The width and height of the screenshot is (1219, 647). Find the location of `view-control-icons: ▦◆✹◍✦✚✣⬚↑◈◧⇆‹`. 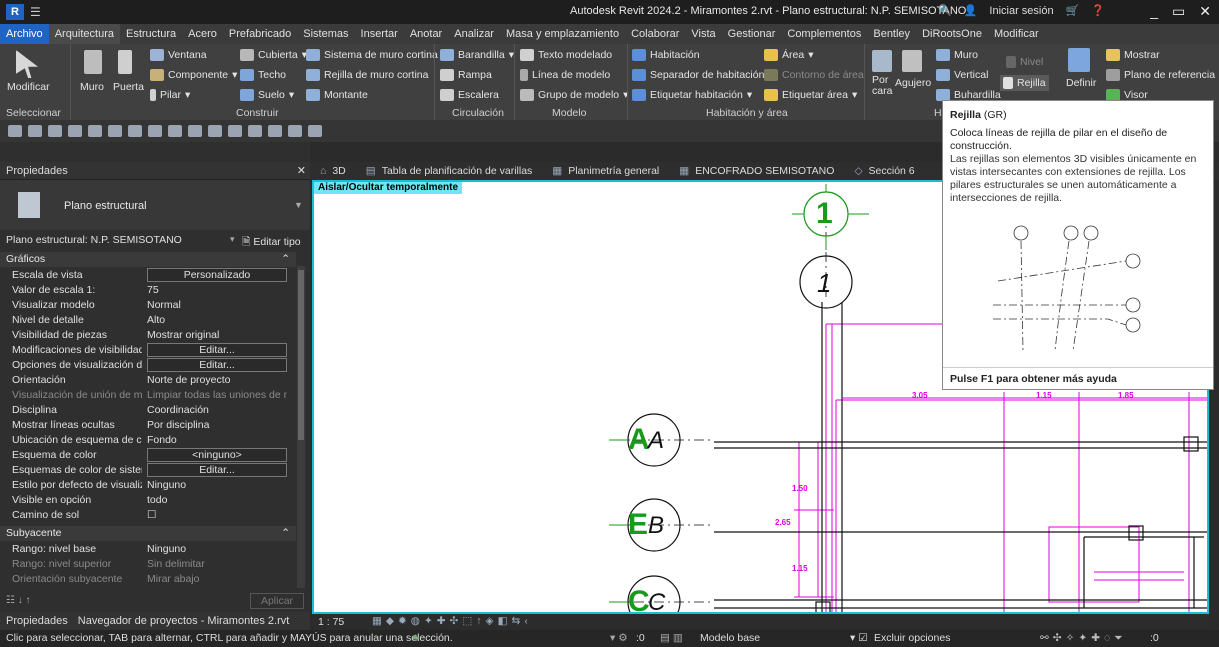

view-control-icons: ▦◆✹◍✦✚✣⬚↑◈◧⇆‹ is located at coordinates (452, 621).